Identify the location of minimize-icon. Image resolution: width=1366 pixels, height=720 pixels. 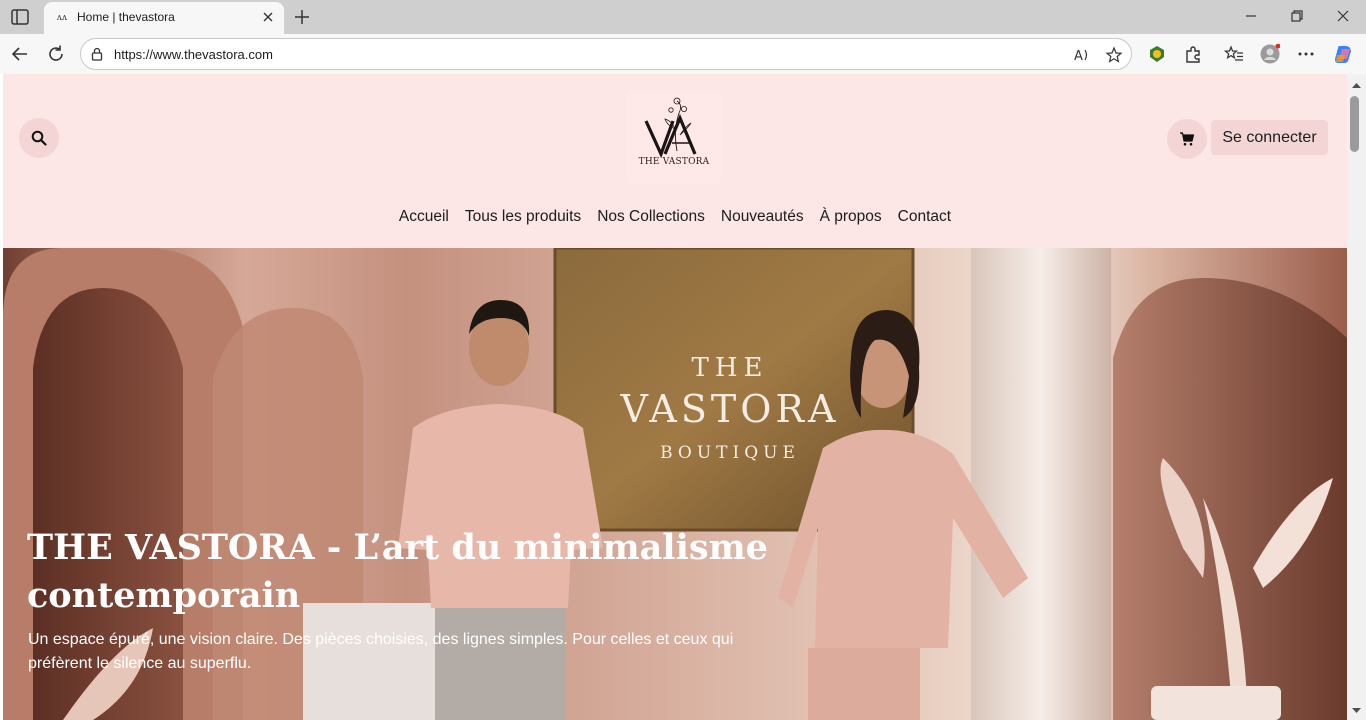
(1251, 16).